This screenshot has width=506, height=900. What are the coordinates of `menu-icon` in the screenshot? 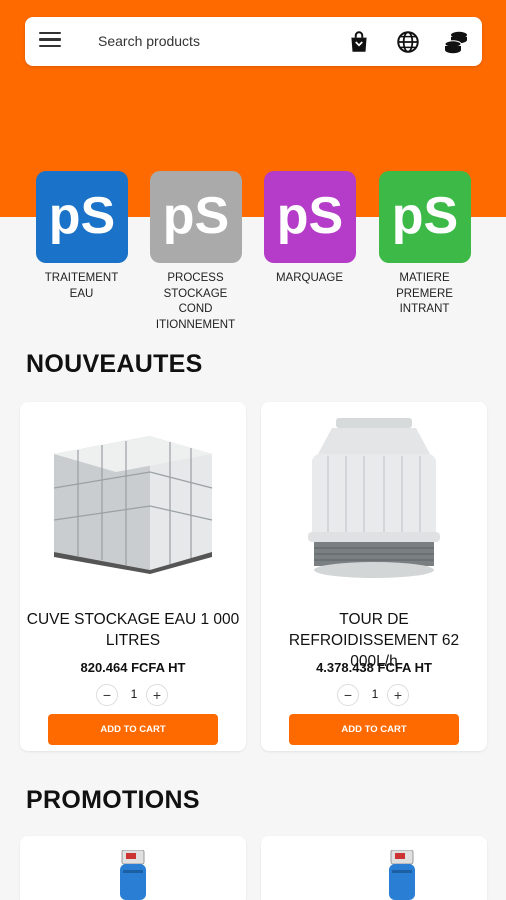 It's located at (50, 42).